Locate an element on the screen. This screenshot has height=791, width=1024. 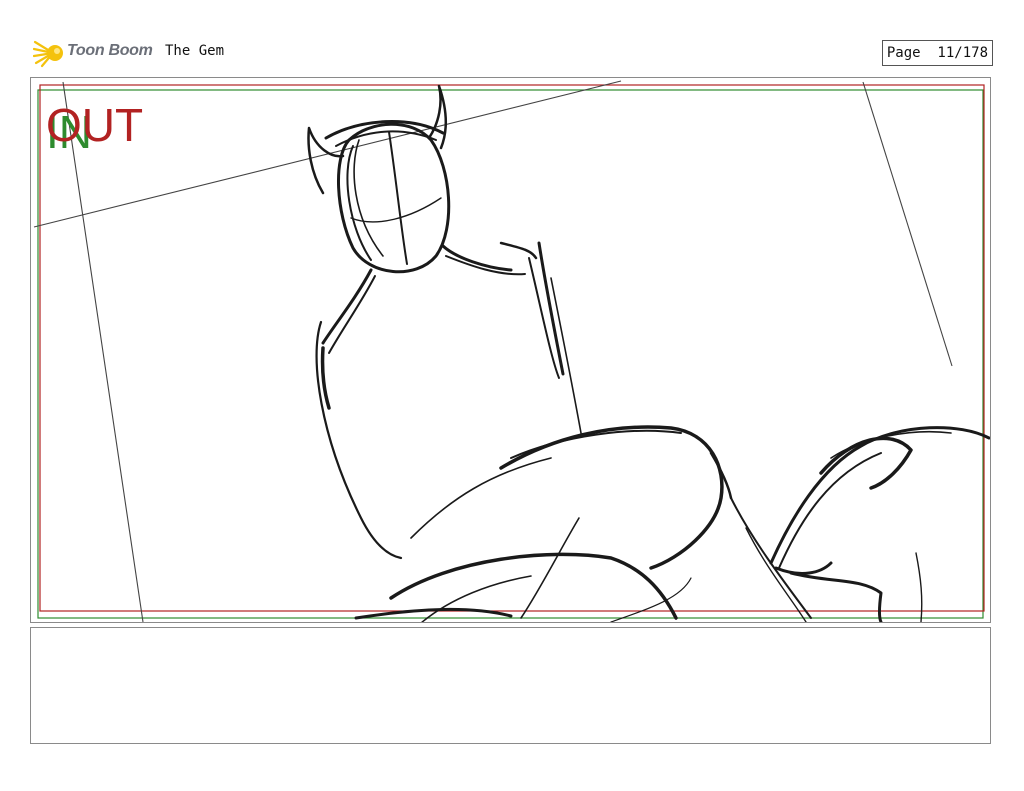
page-label: Page is located at coordinates (903, 53).